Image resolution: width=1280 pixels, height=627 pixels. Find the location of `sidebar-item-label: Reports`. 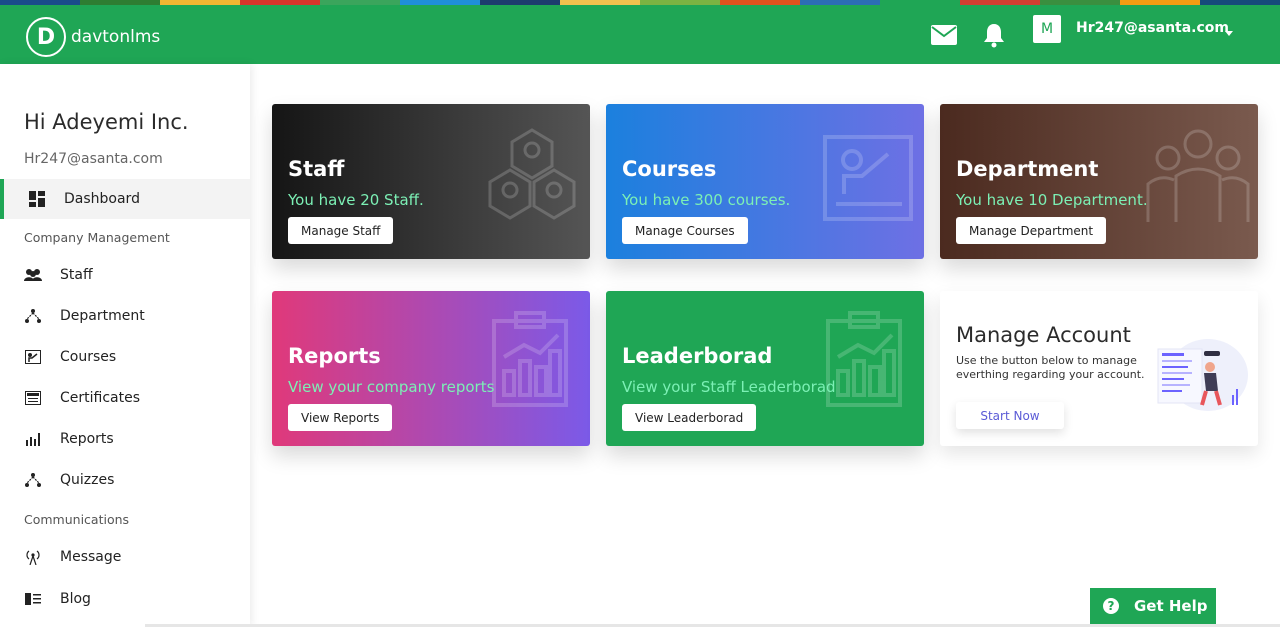

sidebar-item-label: Reports is located at coordinates (87, 439).